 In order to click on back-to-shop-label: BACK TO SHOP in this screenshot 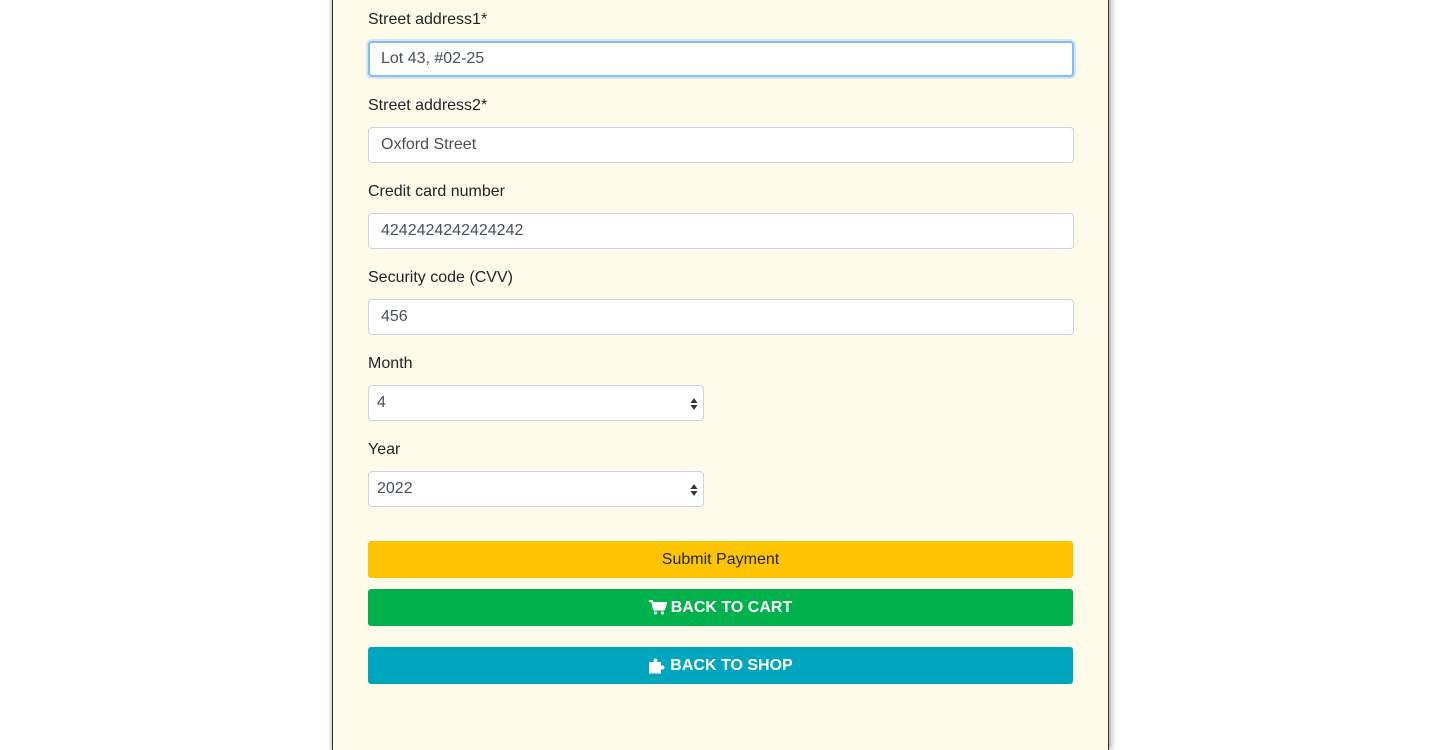, I will do `click(731, 665)`.